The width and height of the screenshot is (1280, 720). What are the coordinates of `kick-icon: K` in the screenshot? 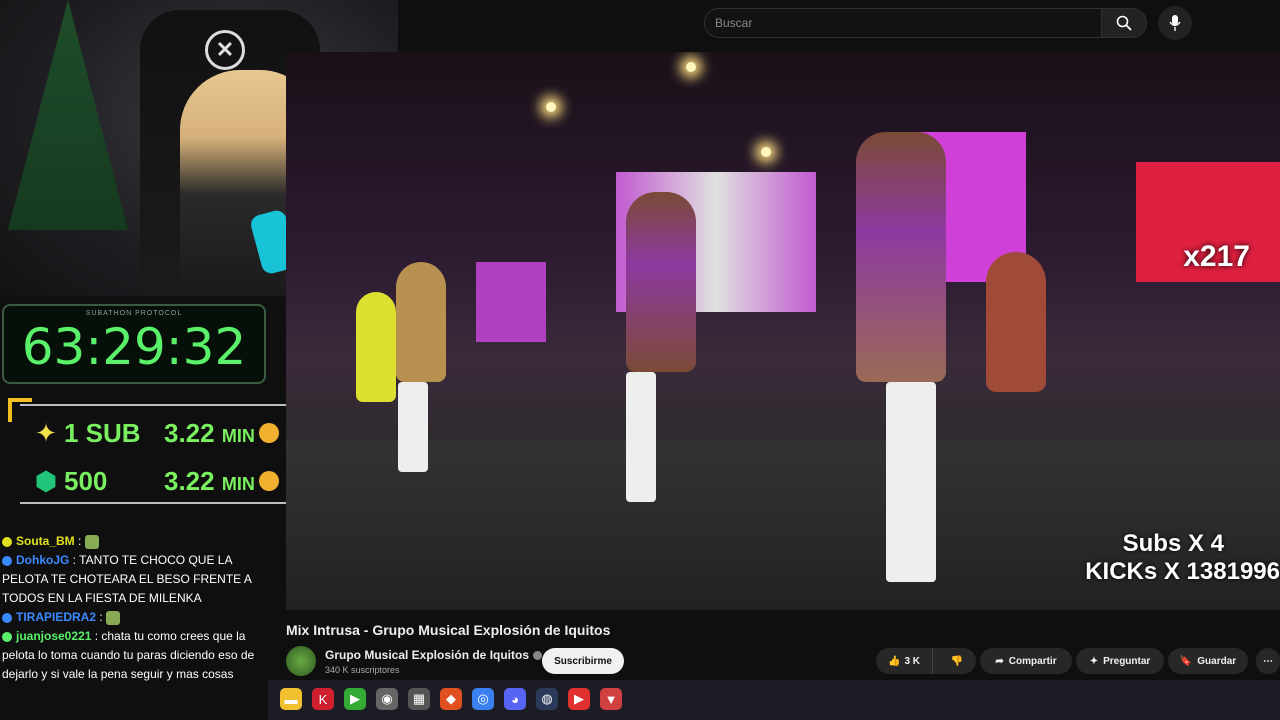 It's located at (323, 699).